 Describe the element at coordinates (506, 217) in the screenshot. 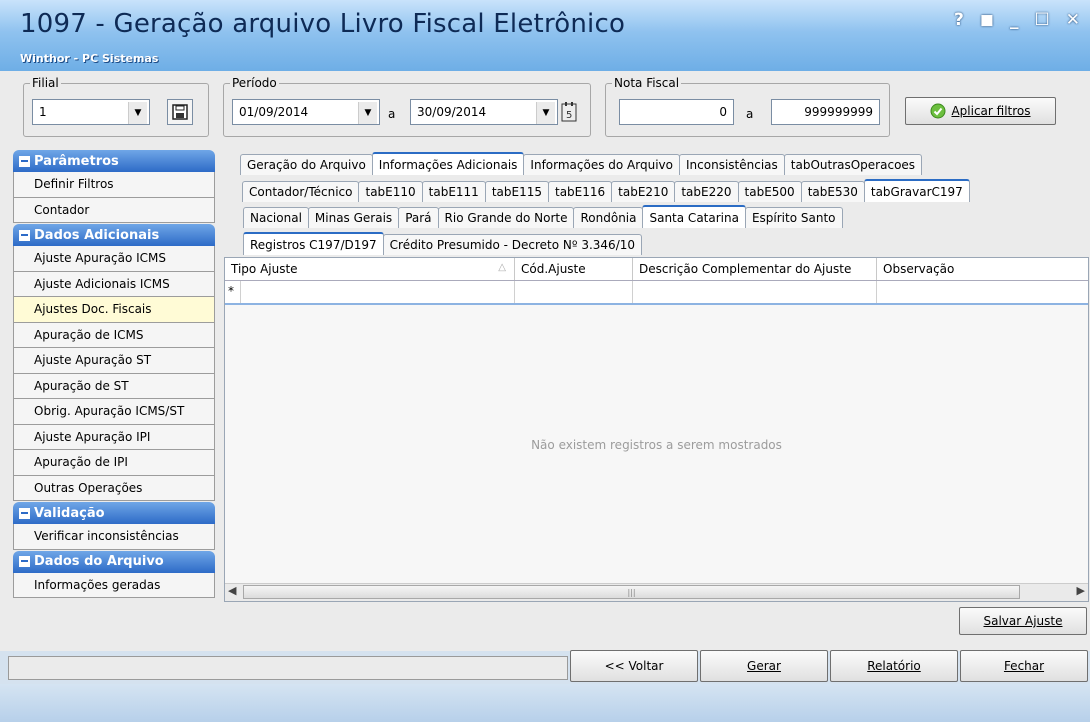

I see `tab-rio-grande-do-norte: Rio Grande do Norte` at that location.